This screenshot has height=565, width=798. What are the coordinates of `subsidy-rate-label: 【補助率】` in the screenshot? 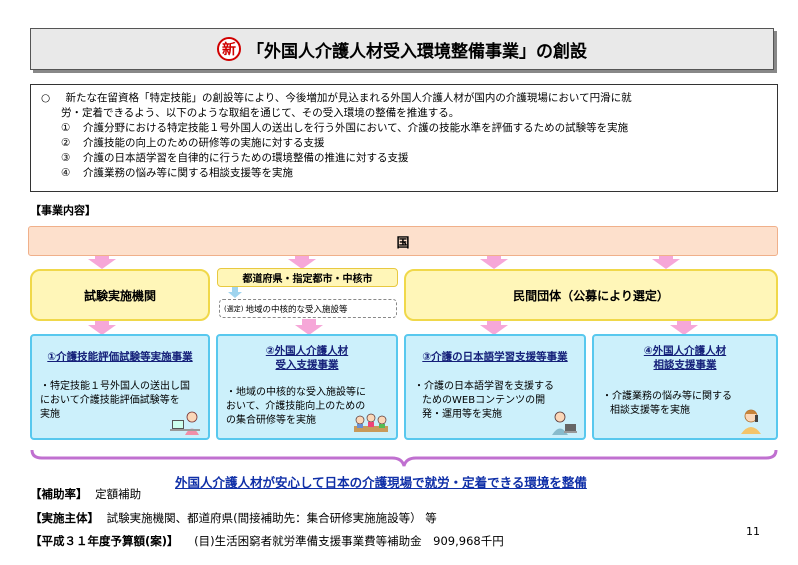 It's located at (59, 494).